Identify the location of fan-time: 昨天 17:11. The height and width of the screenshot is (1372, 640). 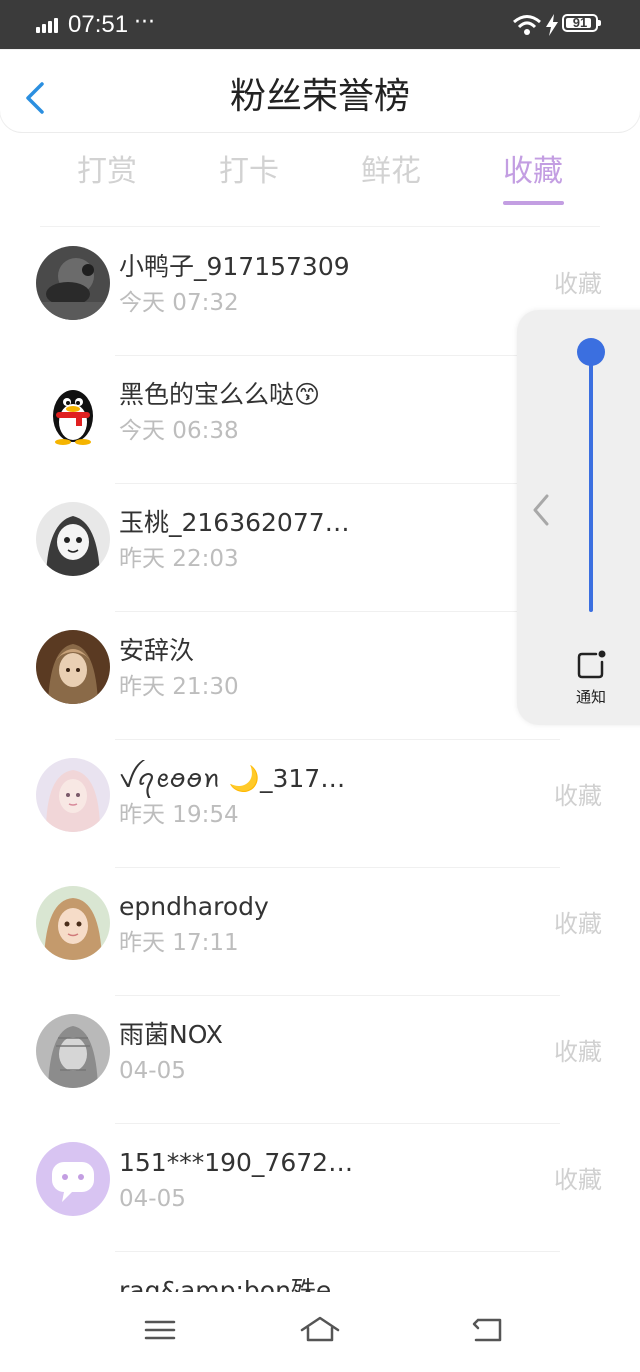
(179, 943).